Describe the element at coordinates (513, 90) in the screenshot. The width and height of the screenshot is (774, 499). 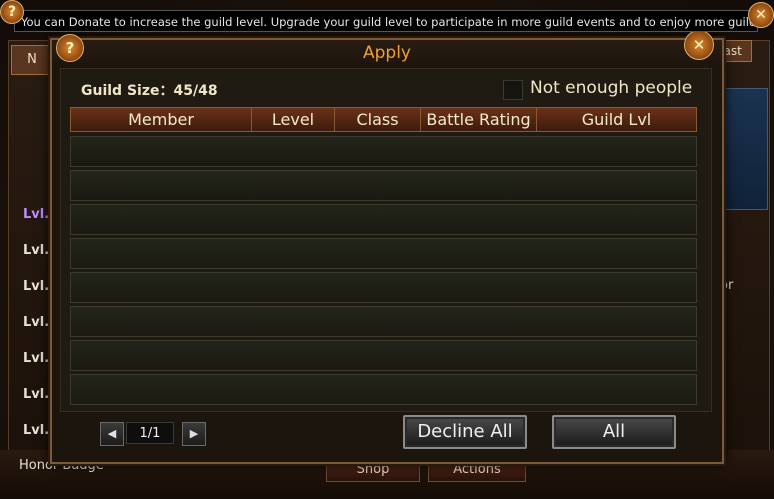
I see `not-enough-people-checkbox` at that location.